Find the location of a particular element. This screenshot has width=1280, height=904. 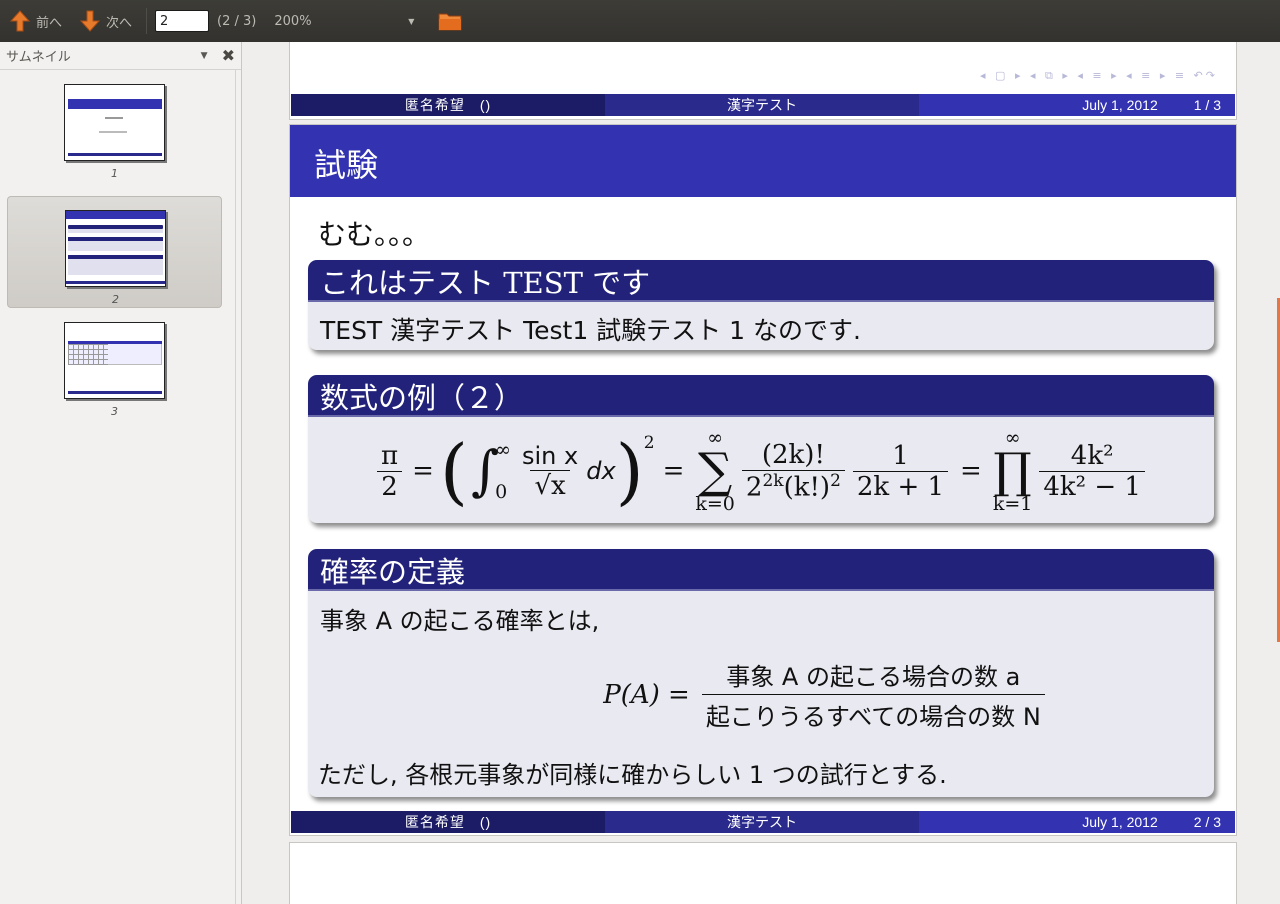

toolbar: 前へ 次へ (2 / 3) 200% ▼ is located at coordinates (640, 21).